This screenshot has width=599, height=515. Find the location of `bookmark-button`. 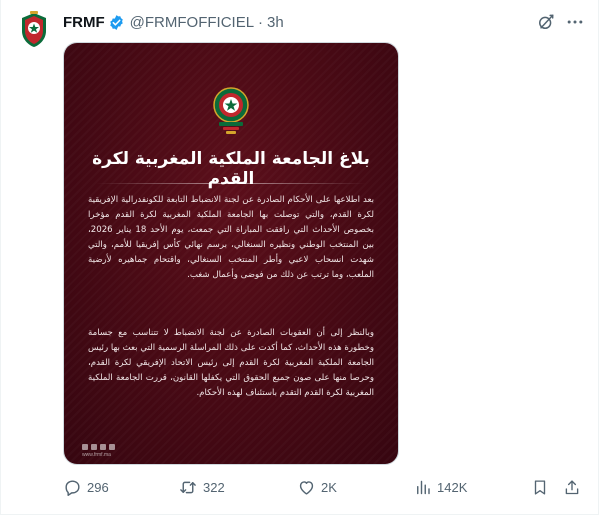

bookmark-button is located at coordinates (540, 487).